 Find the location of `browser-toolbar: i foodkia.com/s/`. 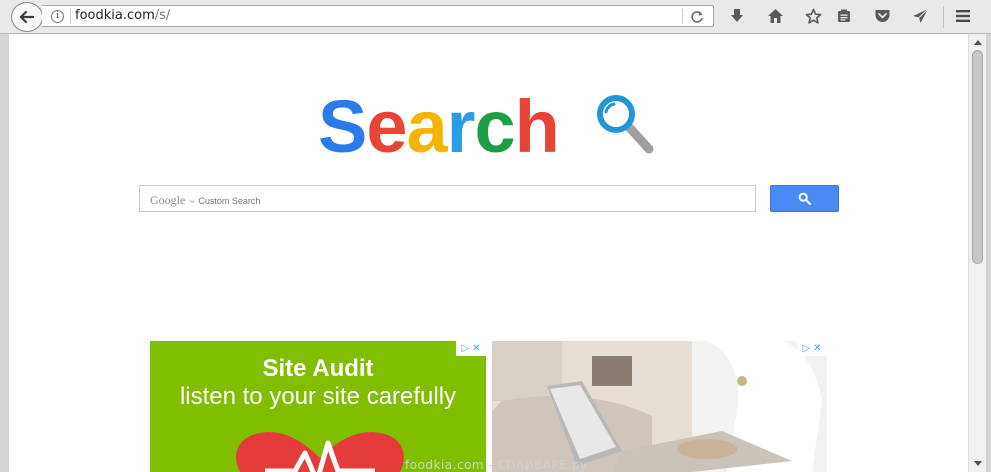

browser-toolbar: i foodkia.com/s/ is located at coordinates (495, 17).